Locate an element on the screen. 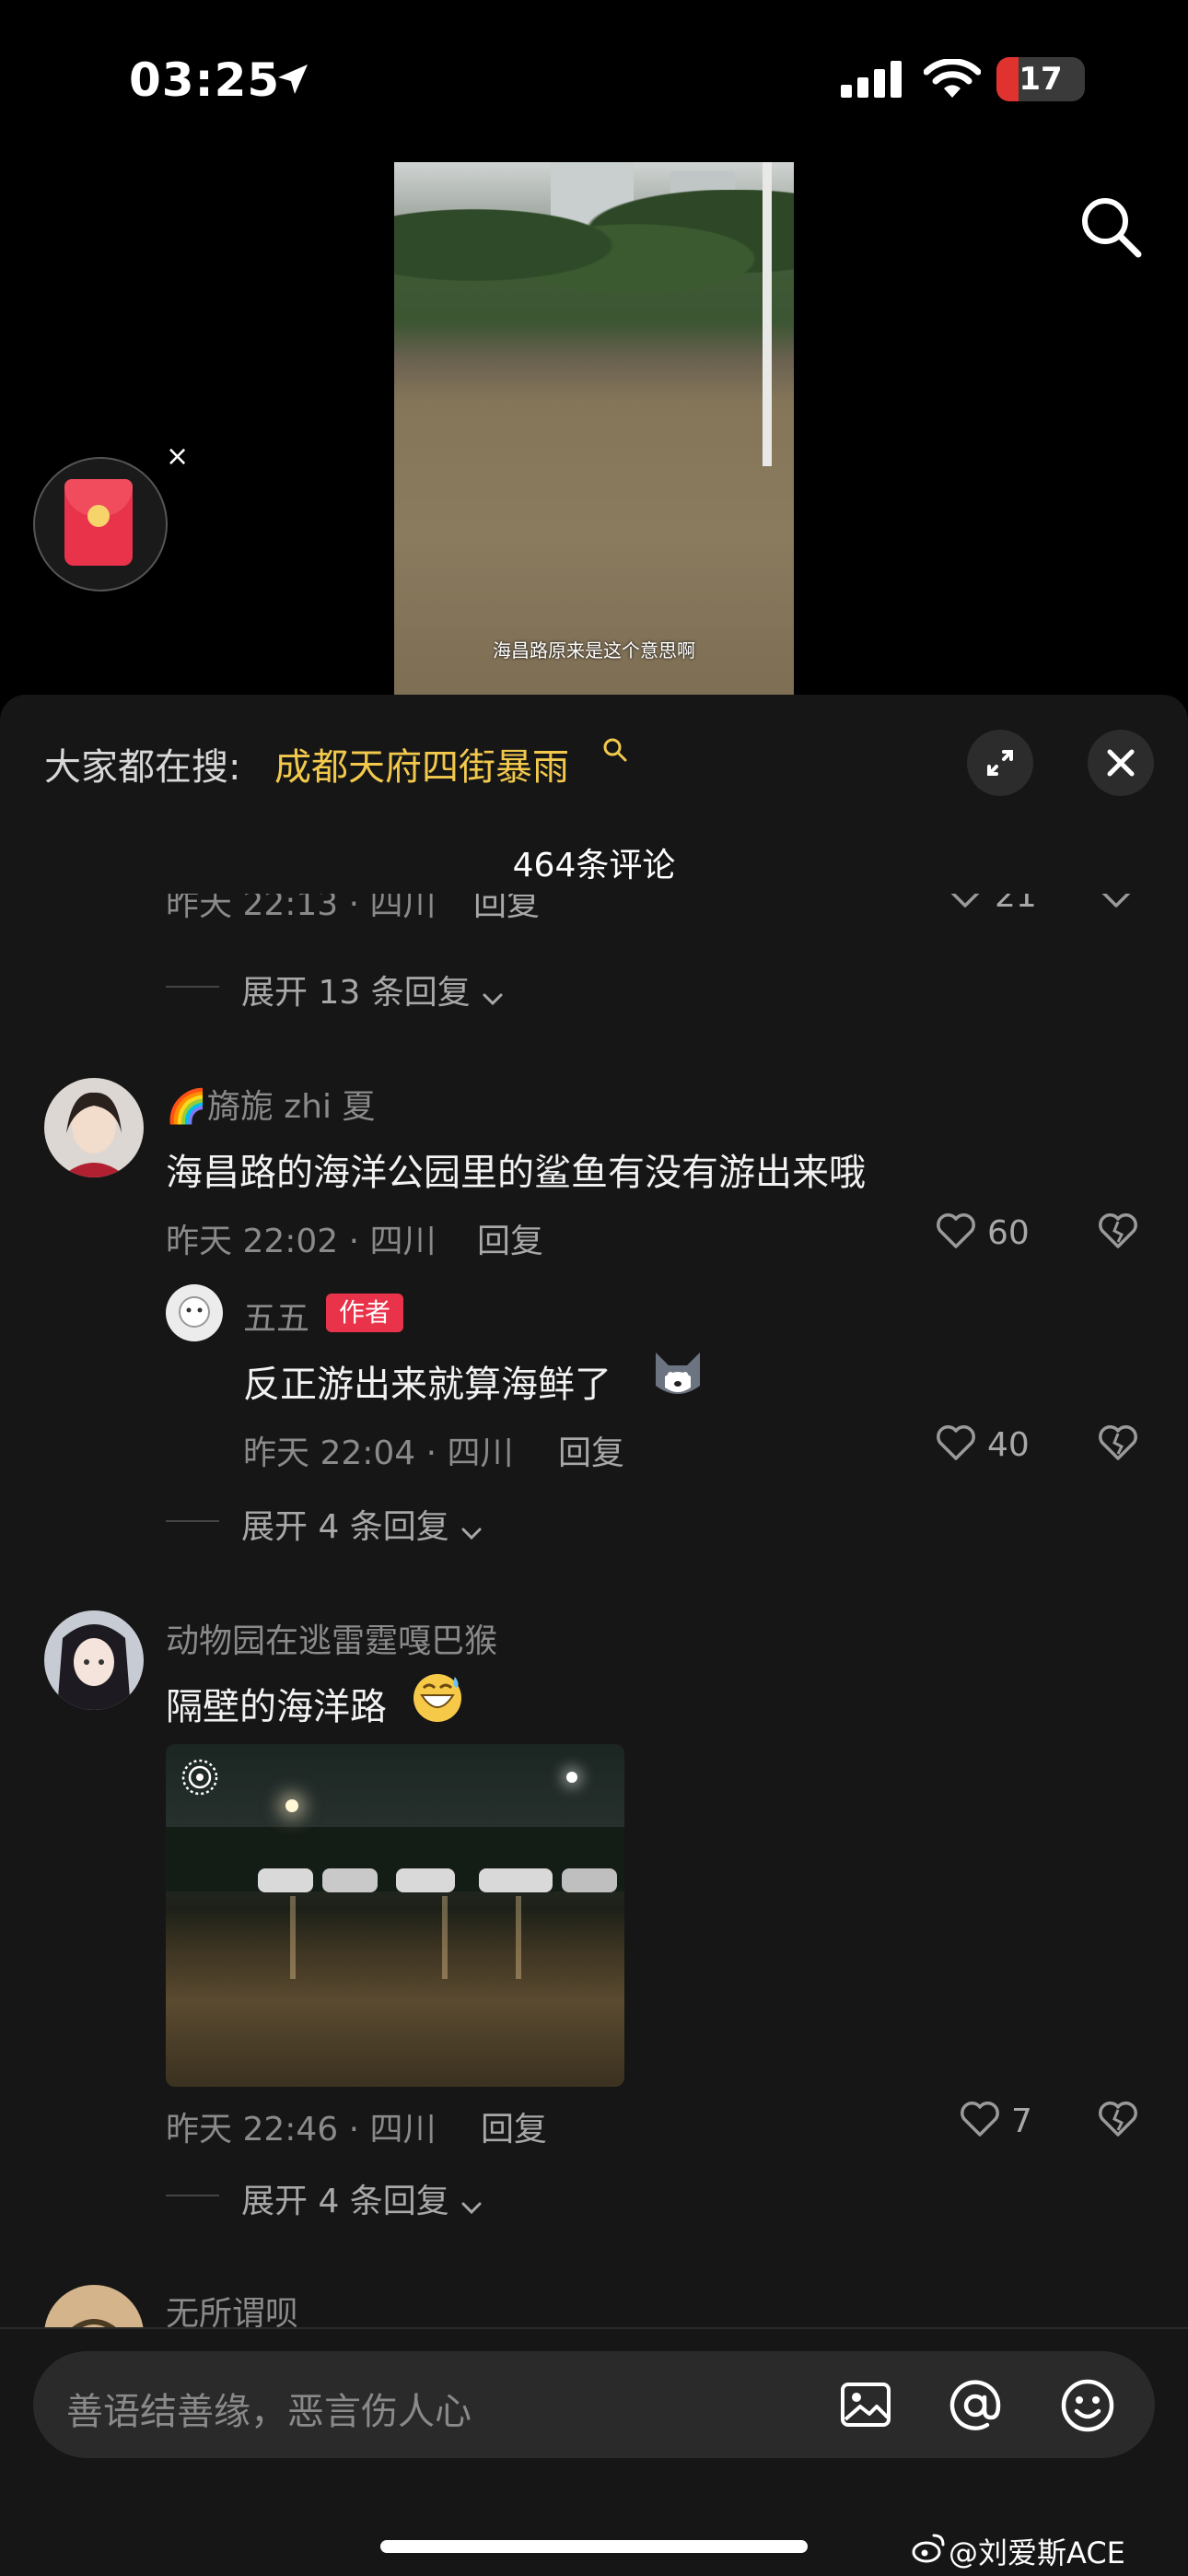 Image resolution: width=1188 pixels, height=2576 pixels. reply-meta: 昨天 22:04 · 四川 is located at coordinates (378, 1453).